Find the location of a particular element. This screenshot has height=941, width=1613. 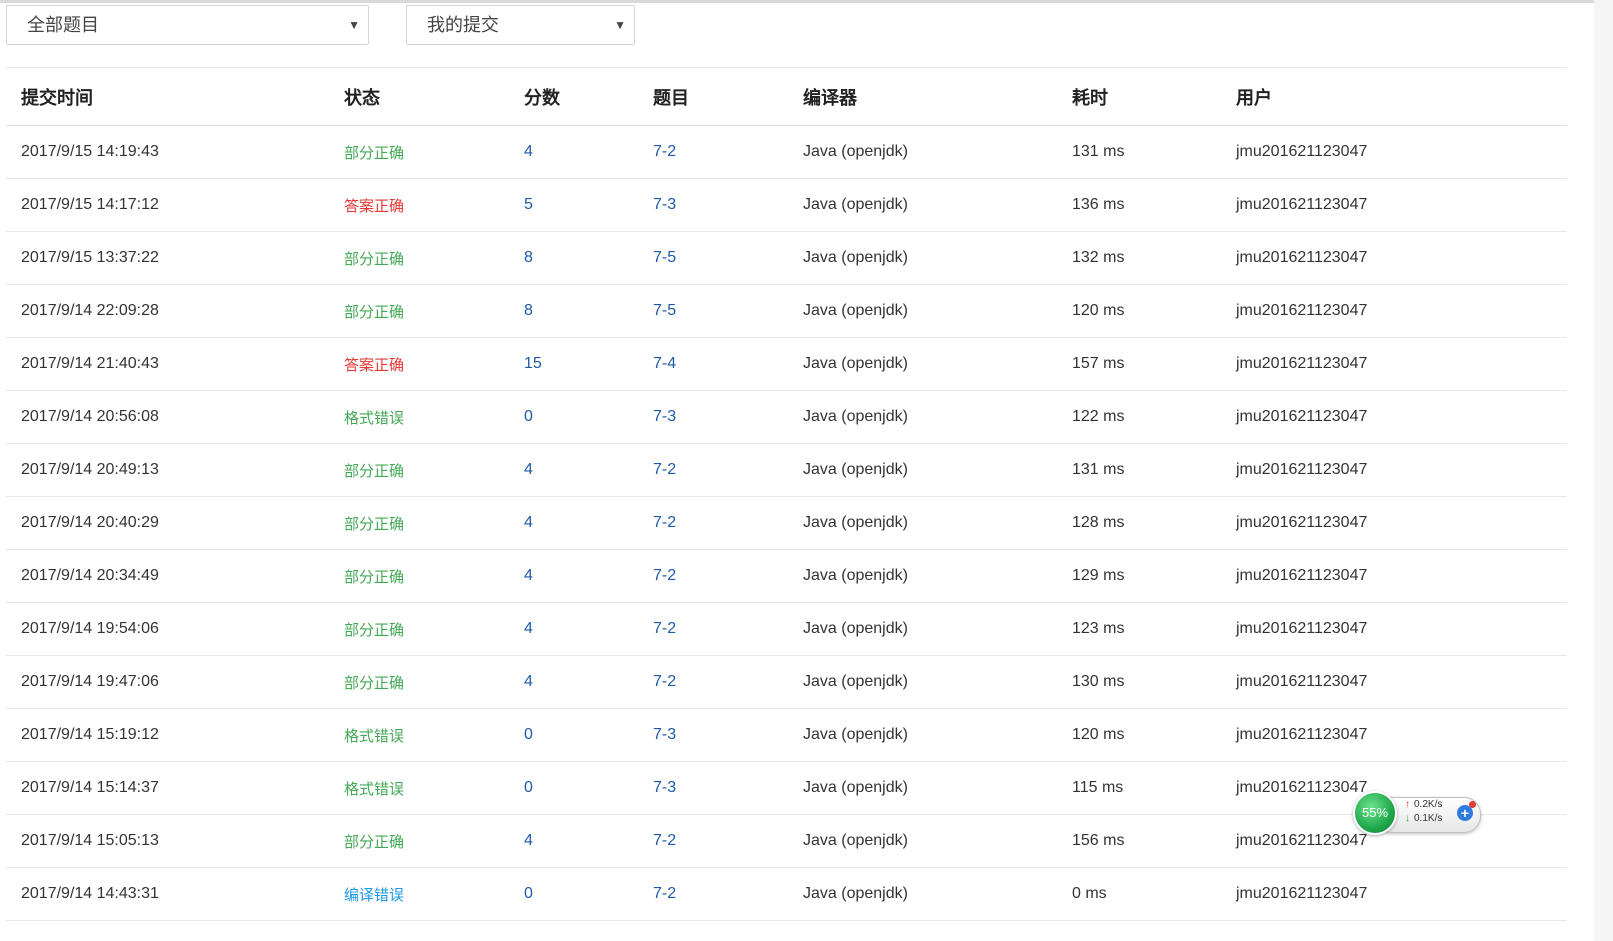

cell-time-cost: 131 ms is located at coordinates (1139, 470).